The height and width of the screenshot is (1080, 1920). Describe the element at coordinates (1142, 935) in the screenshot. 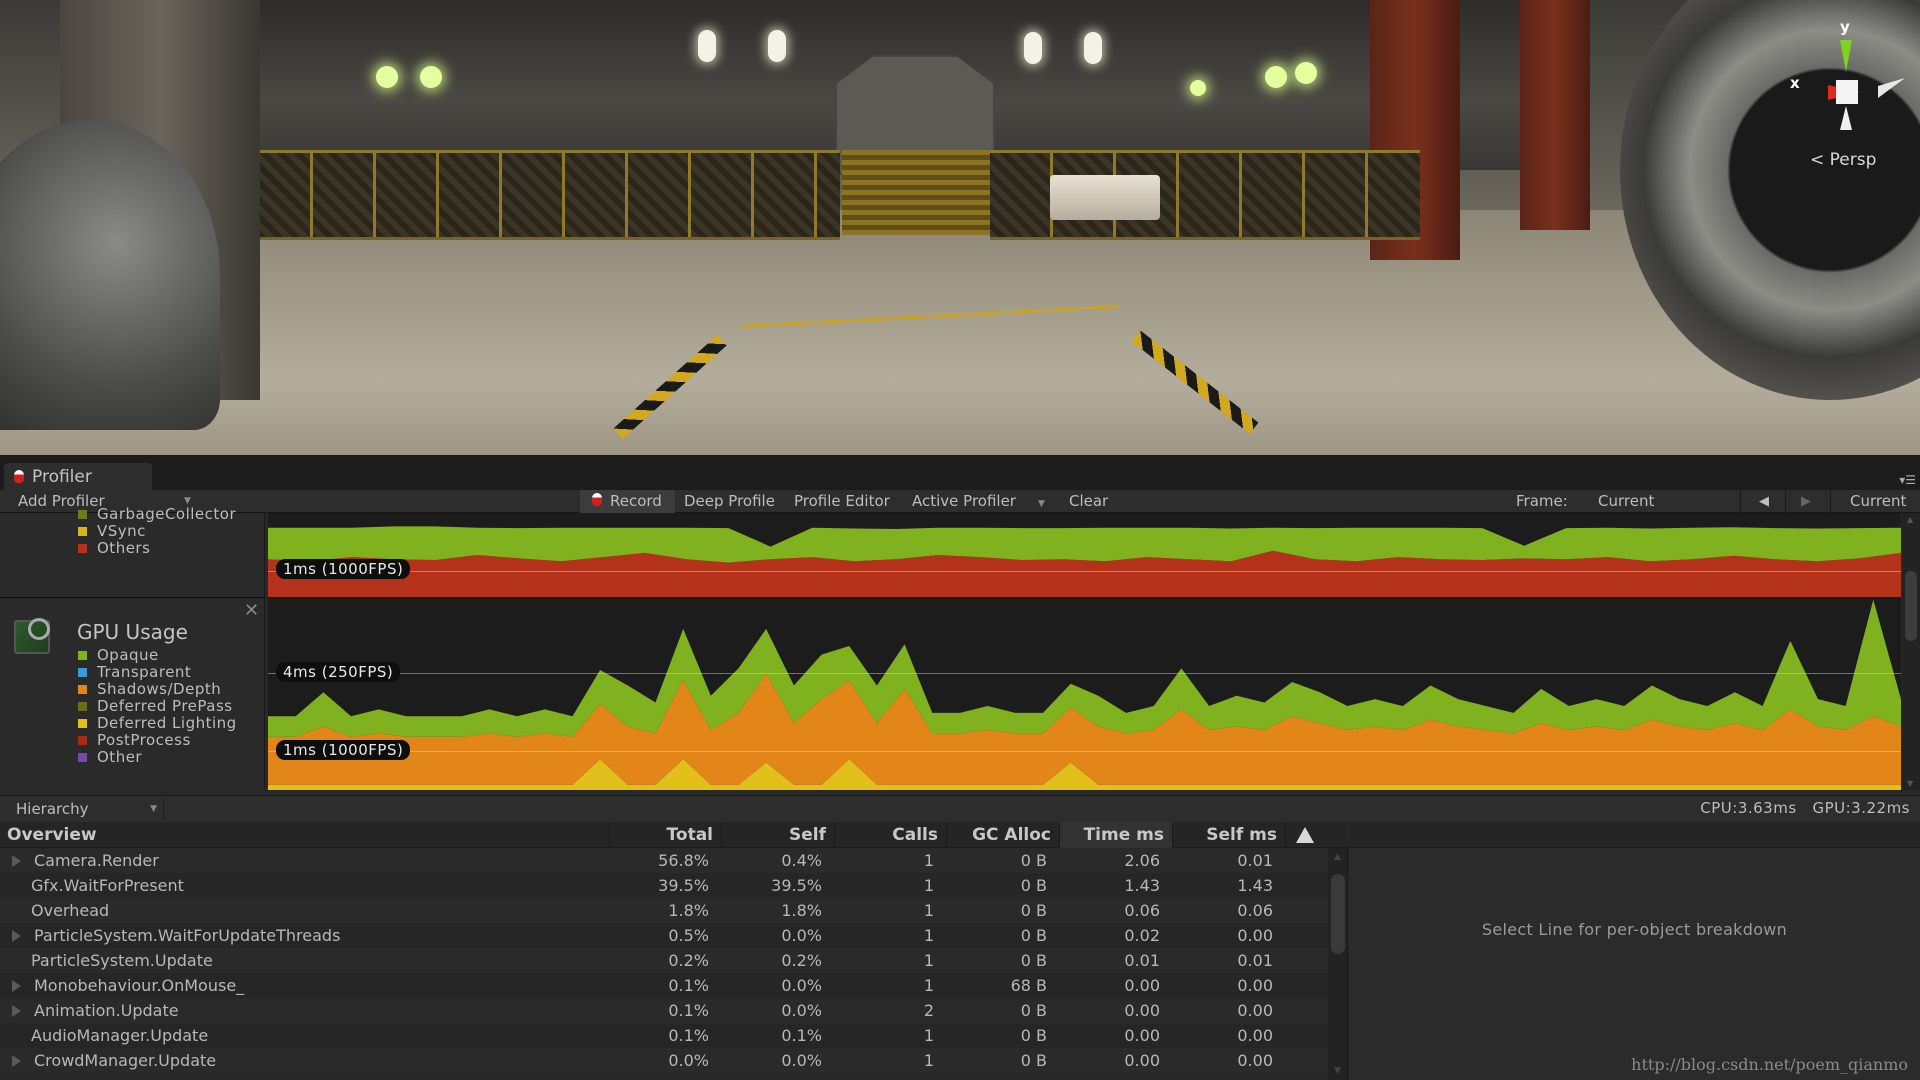

I see `cell-time-ms: 0.02` at that location.